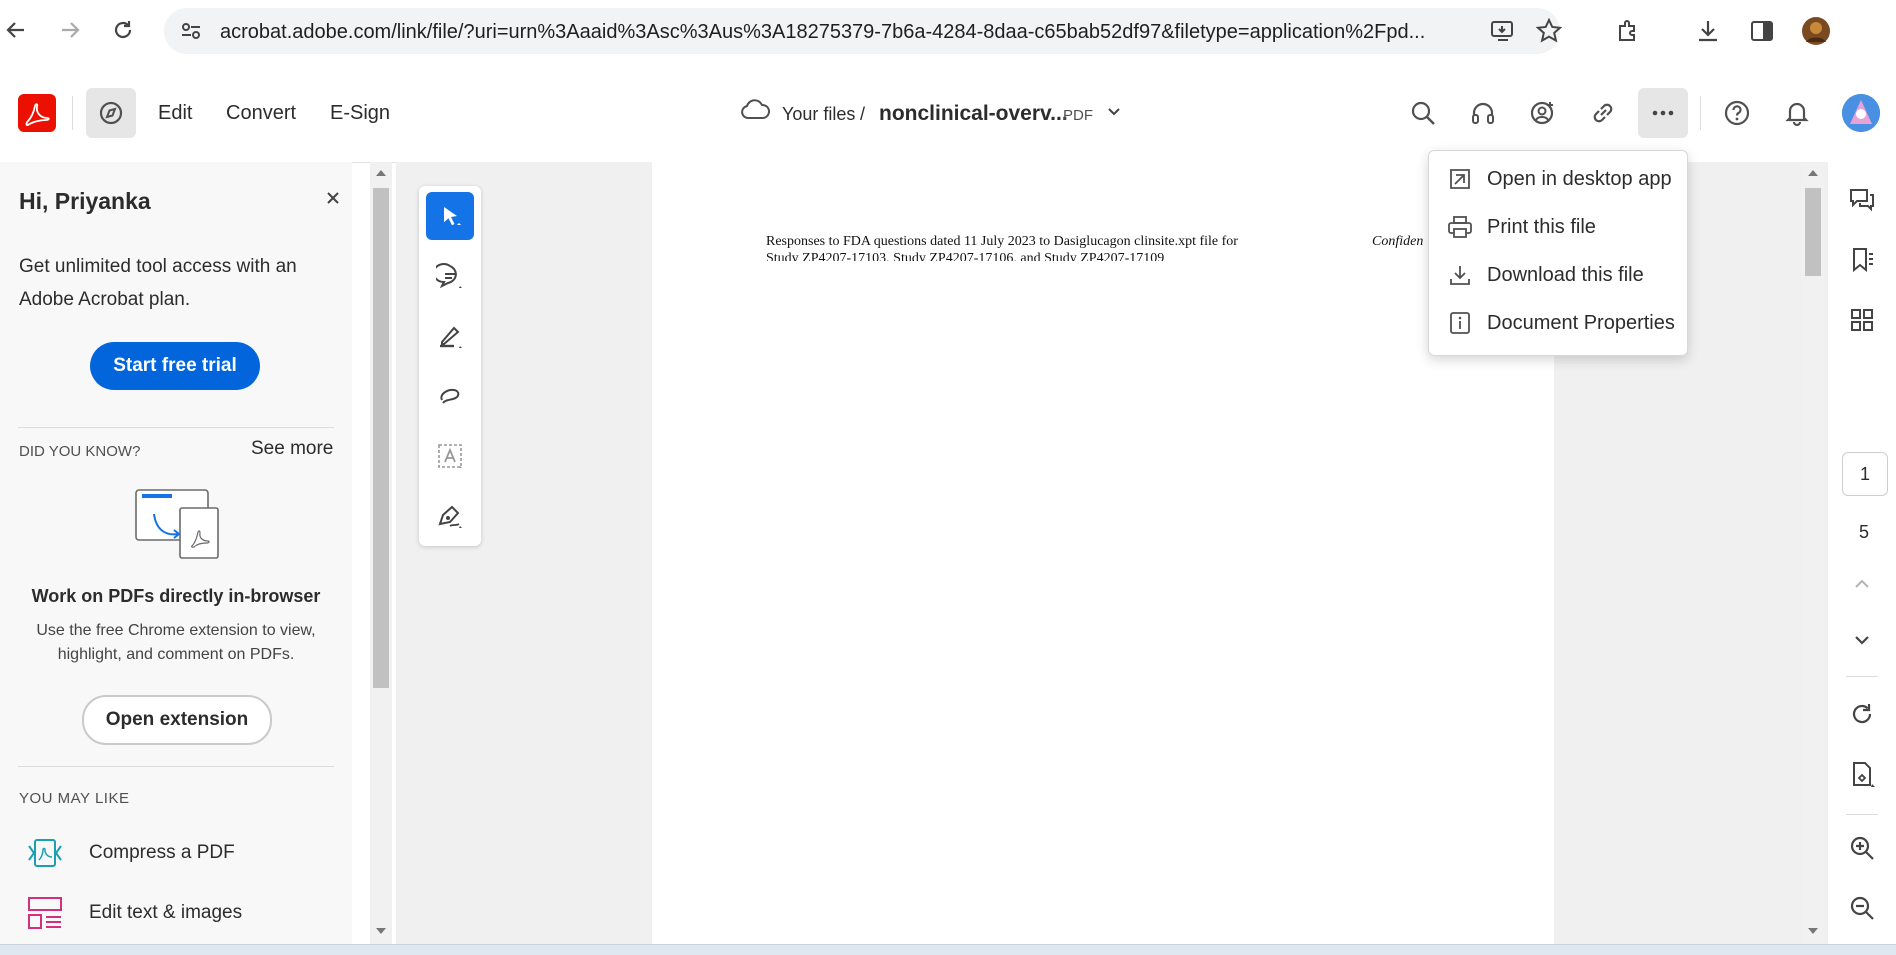  Describe the element at coordinates (1483, 113) in the screenshot. I see `read-aloud-icon` at that location.